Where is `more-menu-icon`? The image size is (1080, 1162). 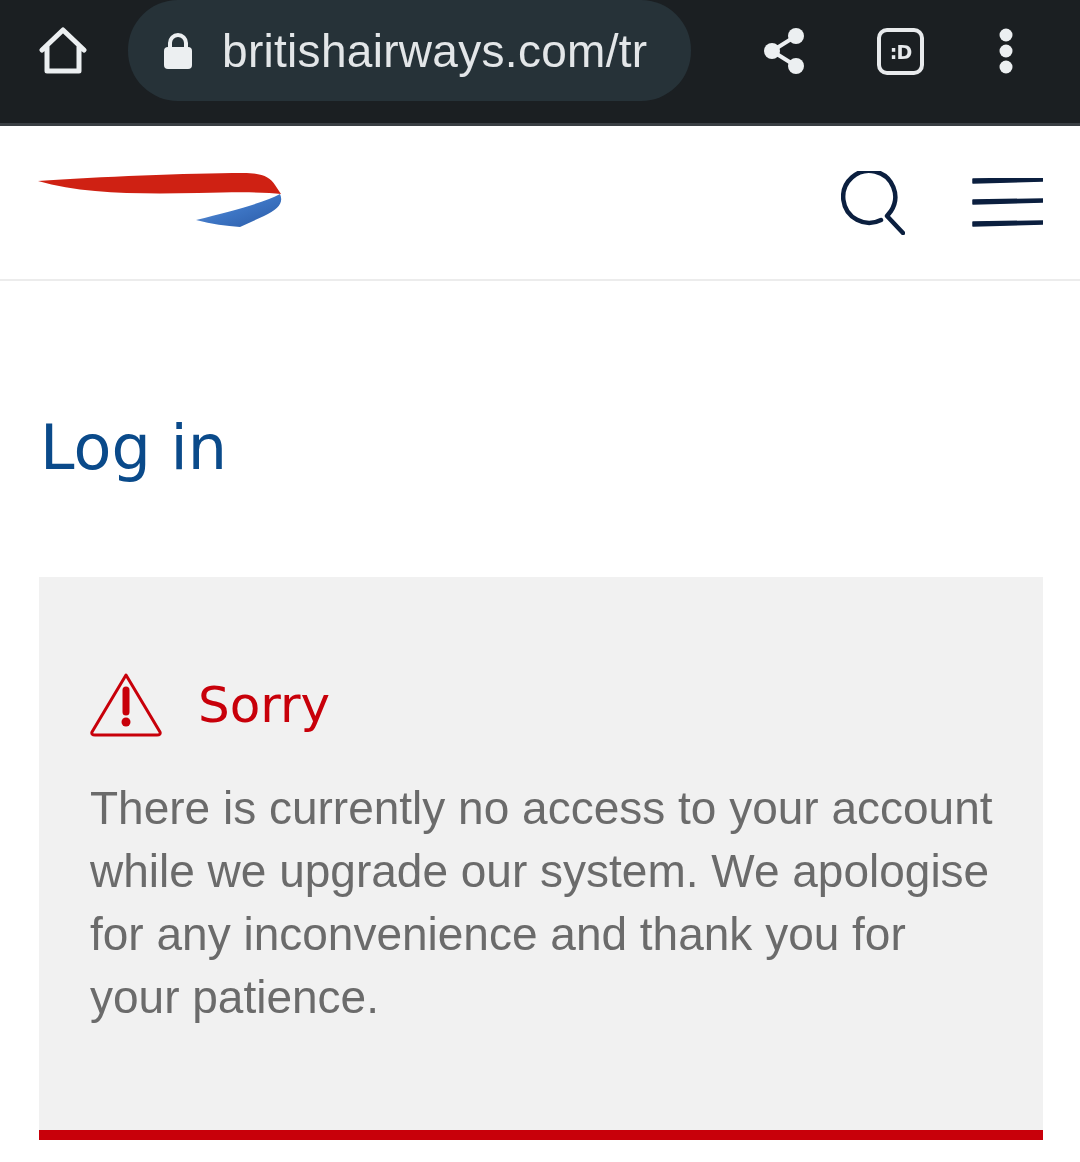
more-menu-icon is located at coordinates (1006, 51).